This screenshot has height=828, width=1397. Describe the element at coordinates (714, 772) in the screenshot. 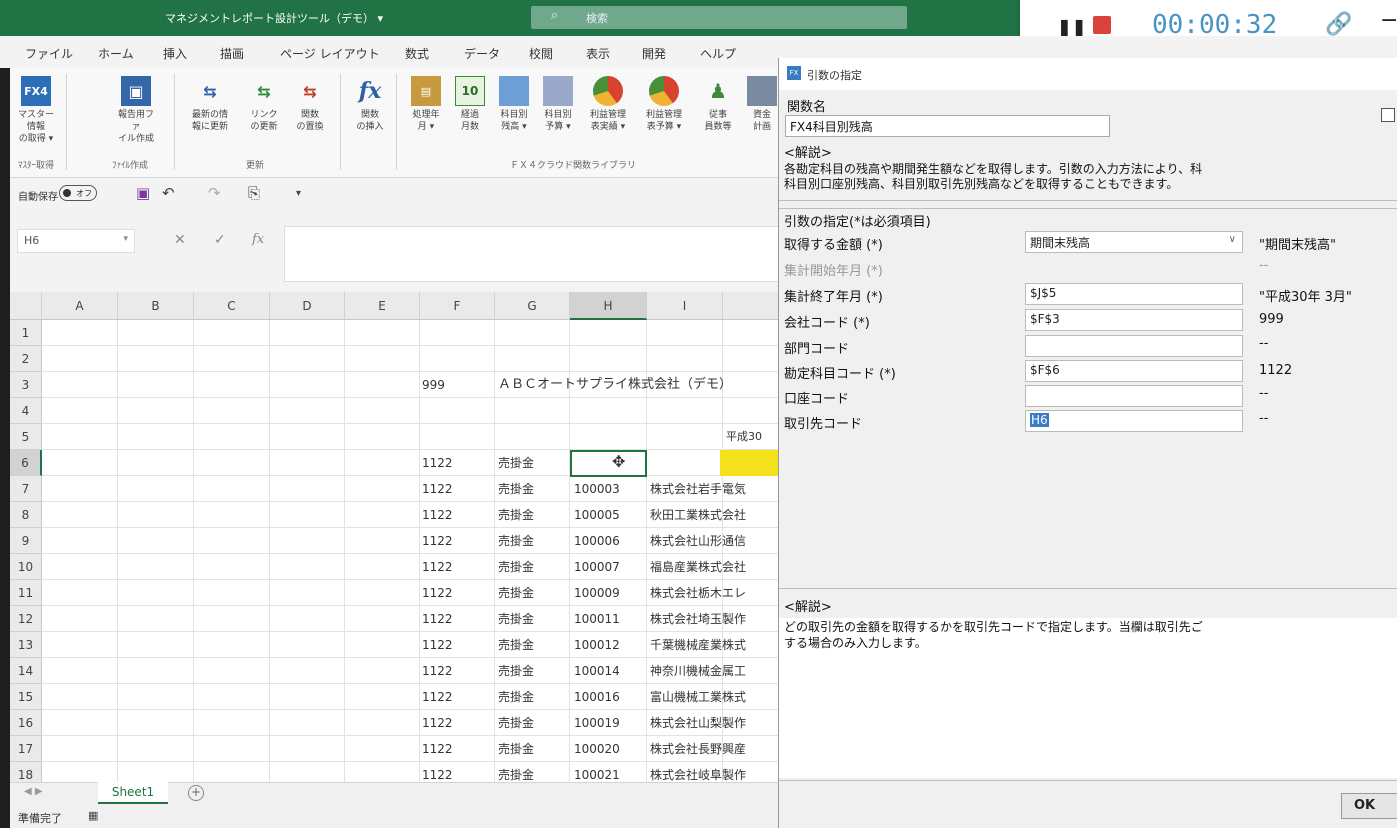

I see `cell-i: 株式会社岐阜製作` at that location.